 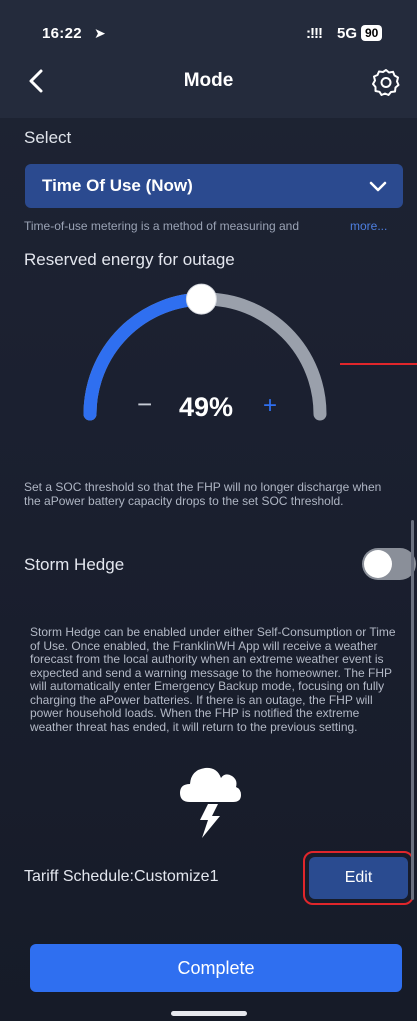 I want to click on complete-button: Complete, so click(x=216, y=968).